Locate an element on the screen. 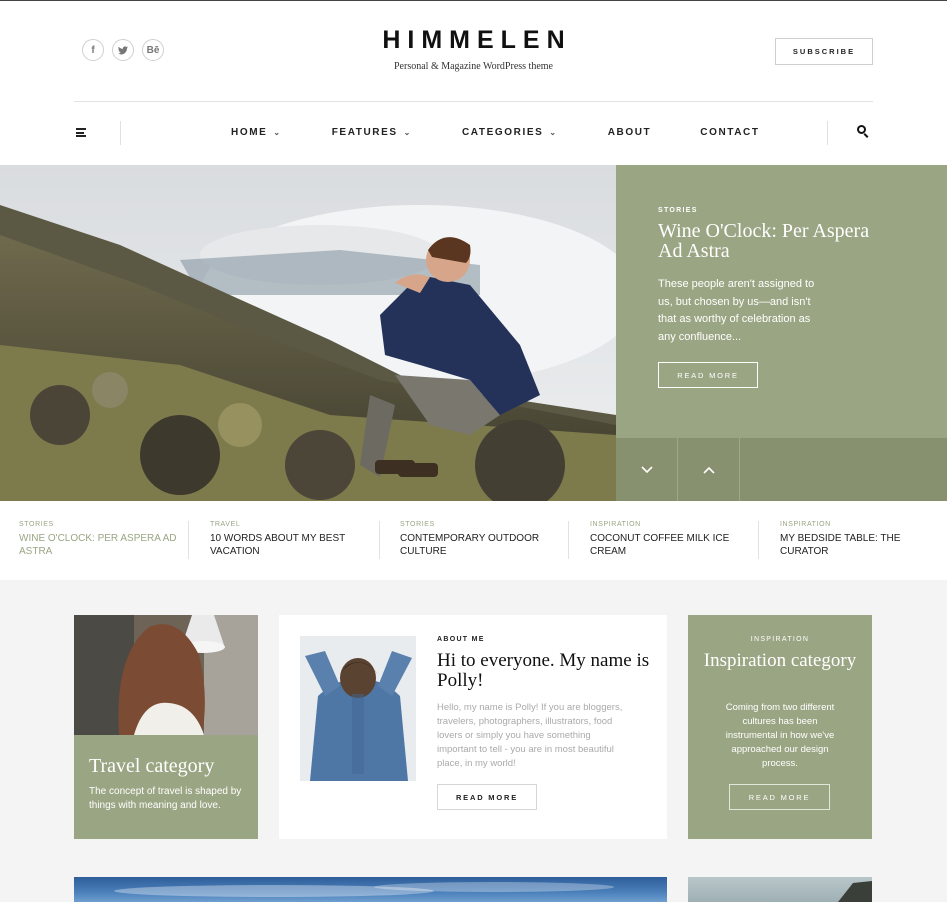  nav-item-about: ABOUT is located at coordinates (630, 132).